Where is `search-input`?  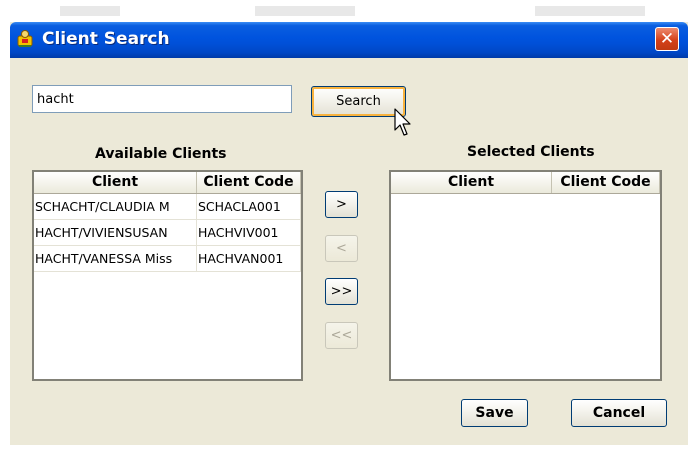
search-input is located at coordinates (162, 99).